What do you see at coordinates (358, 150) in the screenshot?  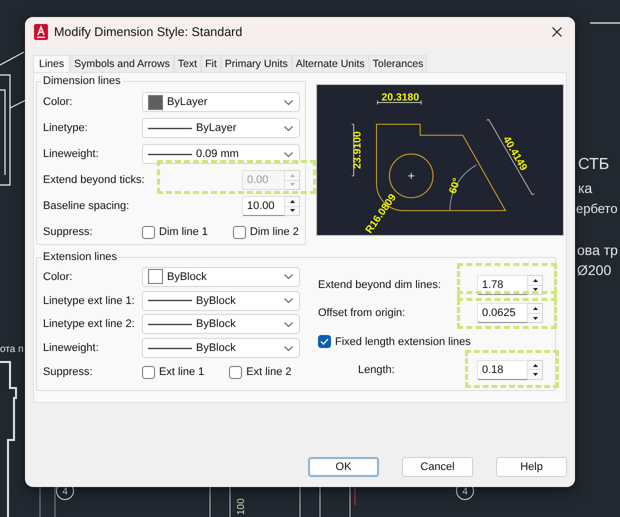 I see `dimension-text: 23.9100` at bounding box center [358, 150].